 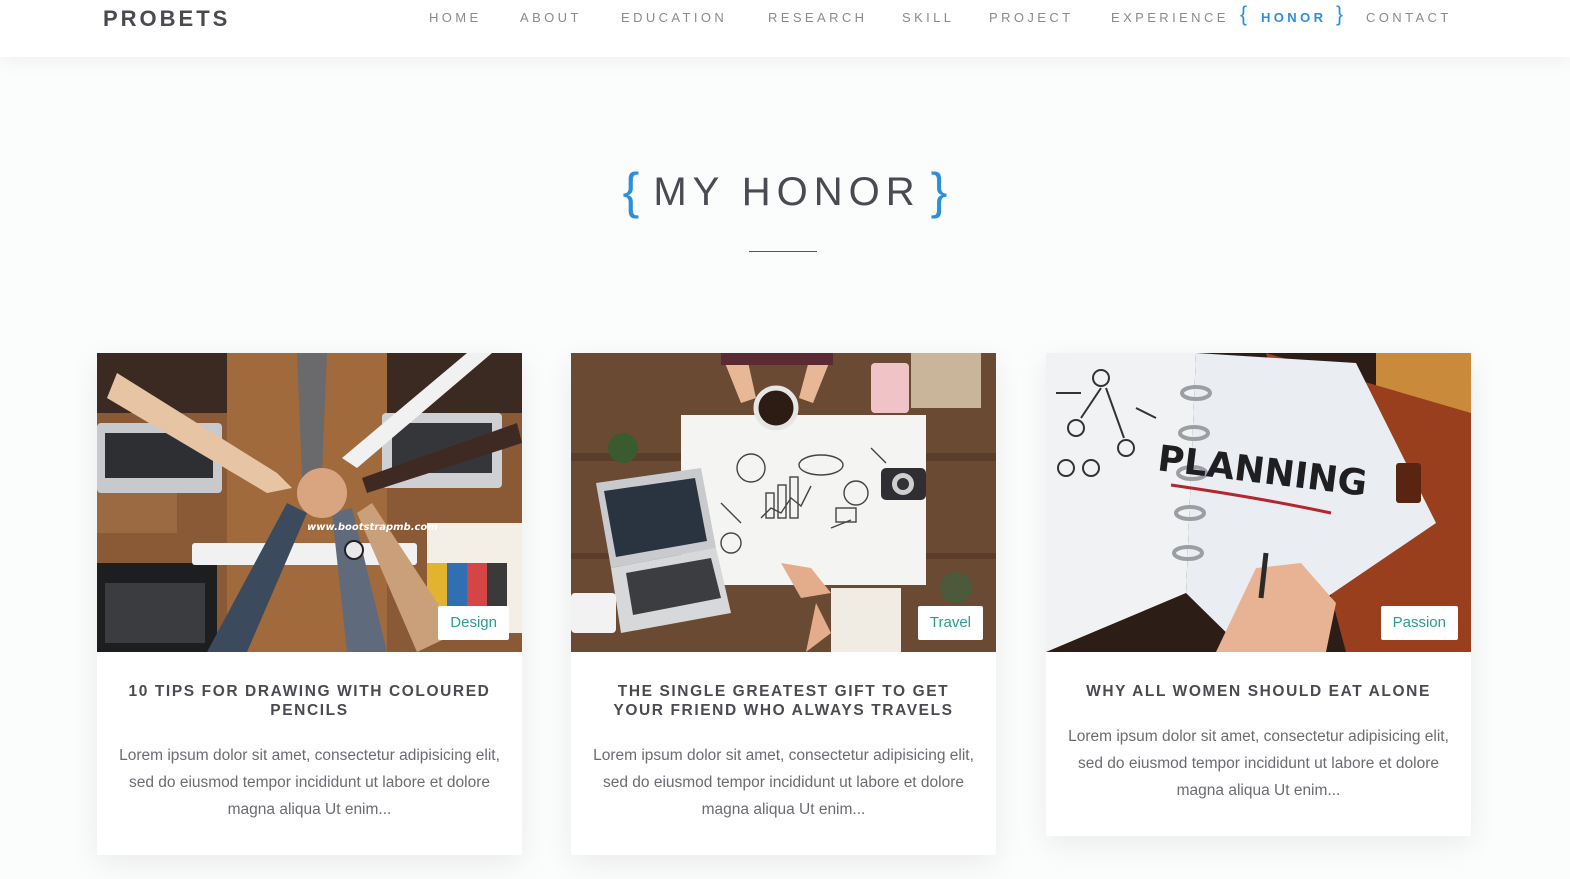 I want to click on nav-home: HOME, so click(x=455, y=17).